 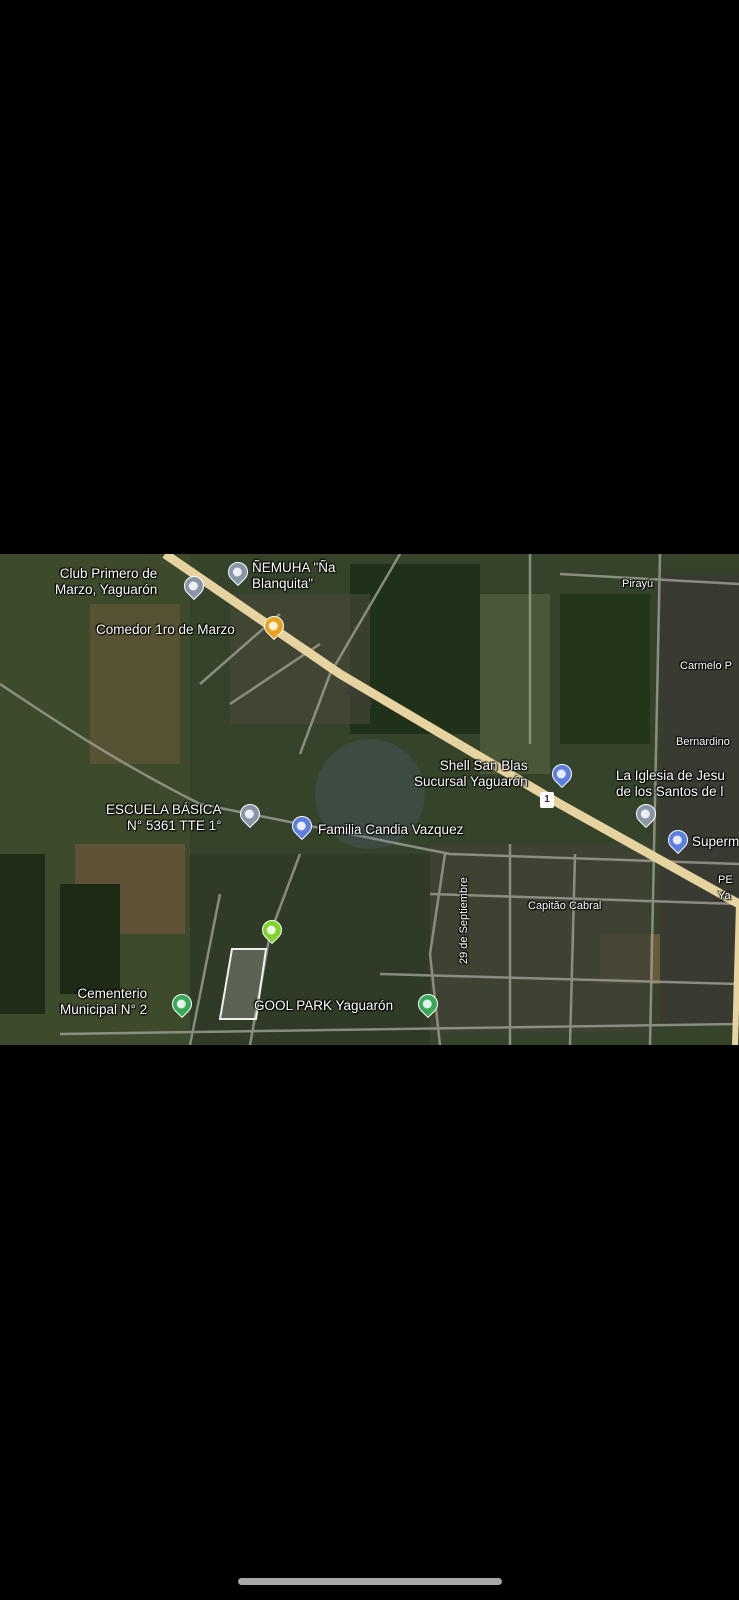 What do you see at coordinates (324, 1005) in the screenshot?
I see `gool-park-label: GOOL PARK Yaguarón` at bounding box center [324, 1005].